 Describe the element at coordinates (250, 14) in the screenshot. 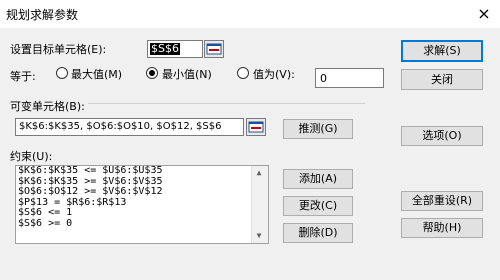

I see `title-bar: 规划求解参数 ×` at that location.